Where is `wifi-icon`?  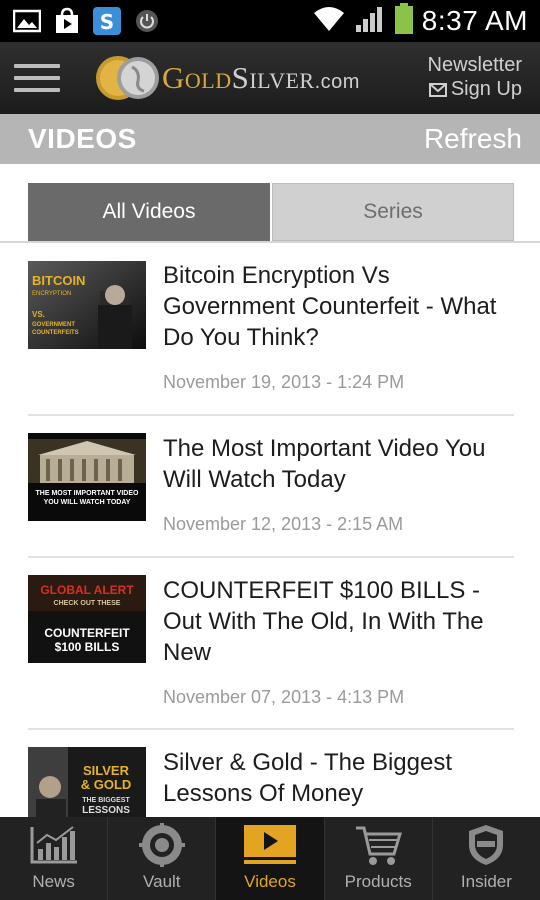
wifi-icon is located at coordinates (329, 21).